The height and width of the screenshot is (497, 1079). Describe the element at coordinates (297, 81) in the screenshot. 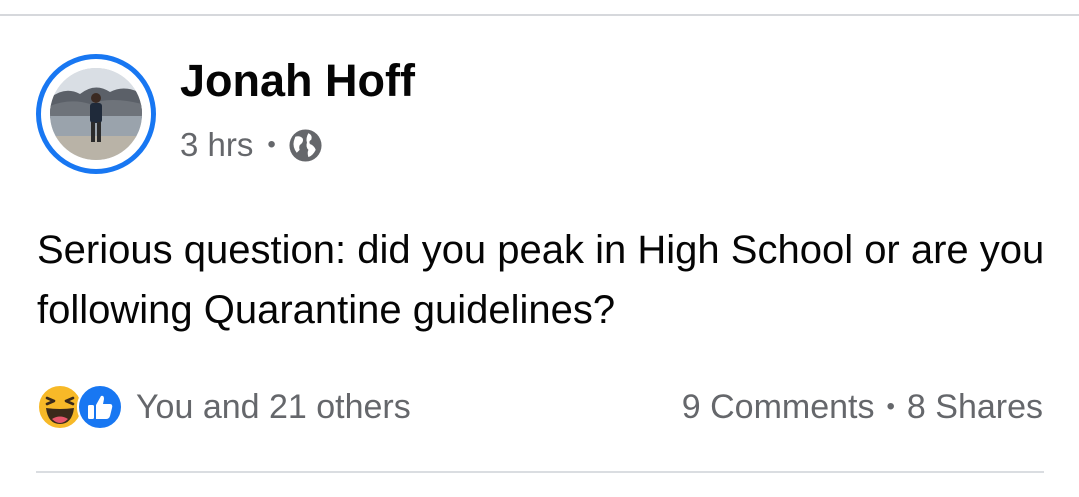

I see `author-name: Jonah Hoff` at that location.